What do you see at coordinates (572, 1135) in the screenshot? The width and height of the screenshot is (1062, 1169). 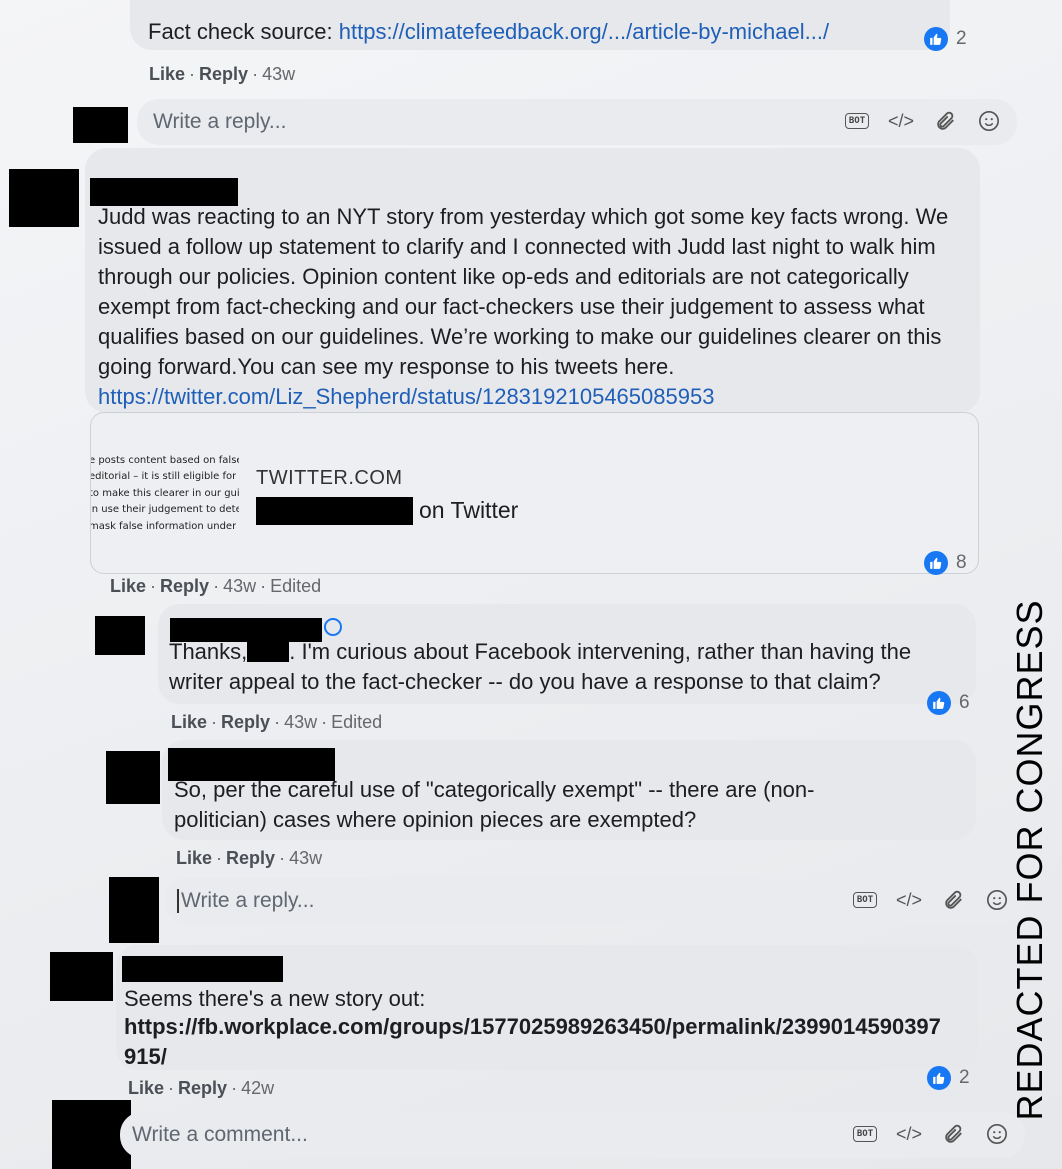 I see `comment-composer: Write a comment... BOT </>` at bounding box center [572, 1135].